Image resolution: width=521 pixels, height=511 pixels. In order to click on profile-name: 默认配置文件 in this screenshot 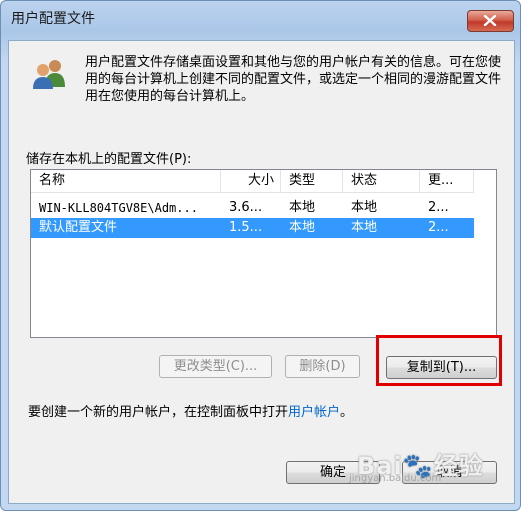, I will do `click(78, 227)`.